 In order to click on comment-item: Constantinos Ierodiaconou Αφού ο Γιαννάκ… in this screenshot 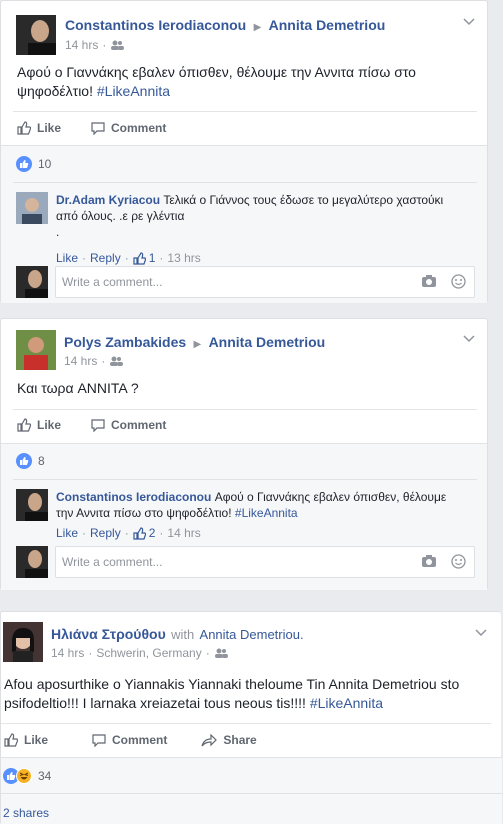, I will do `click(261, 515)`.